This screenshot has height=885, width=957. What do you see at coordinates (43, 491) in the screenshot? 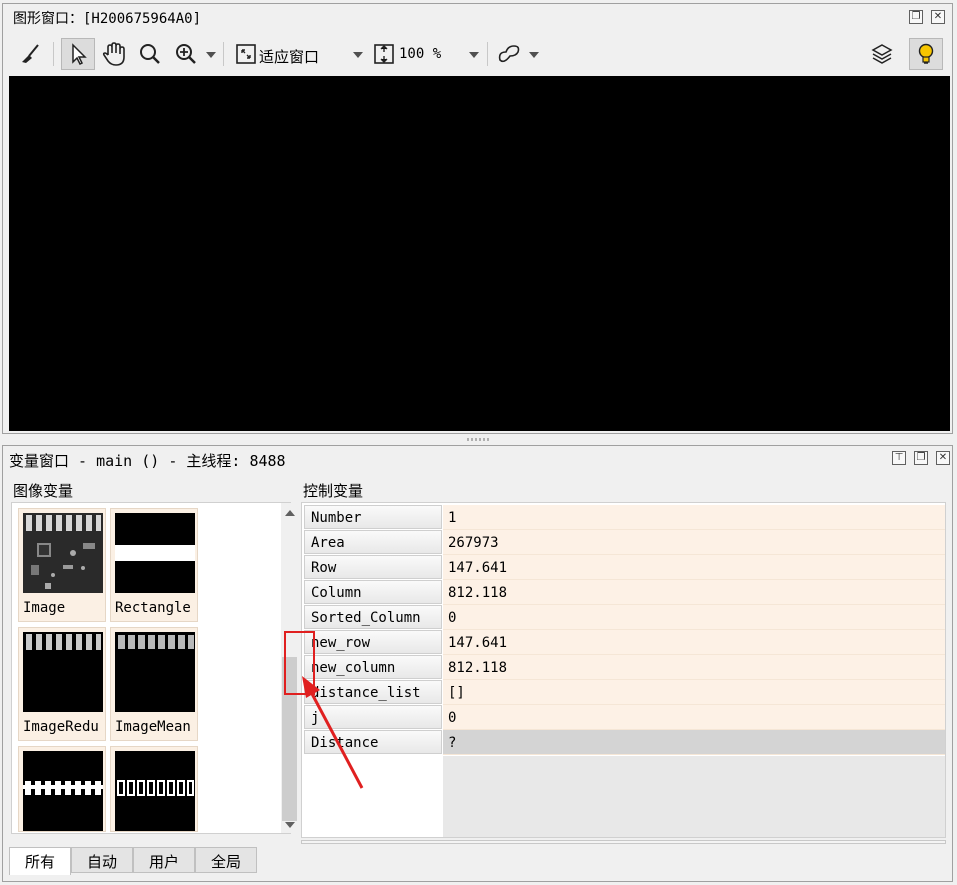
I see `iconic-variables-label: 图像变量` at bounding box center [43, 491].